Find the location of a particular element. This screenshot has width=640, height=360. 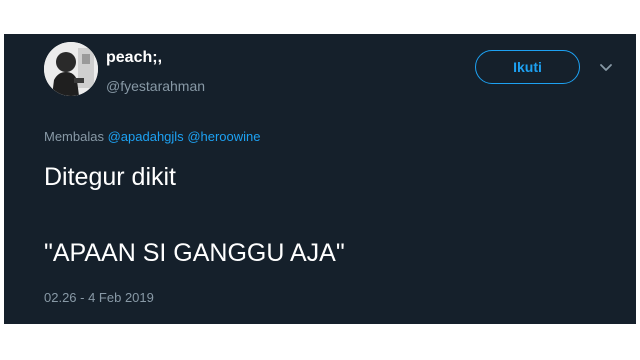

reply-prefix: Membalas is located at coordinates (74, 136).